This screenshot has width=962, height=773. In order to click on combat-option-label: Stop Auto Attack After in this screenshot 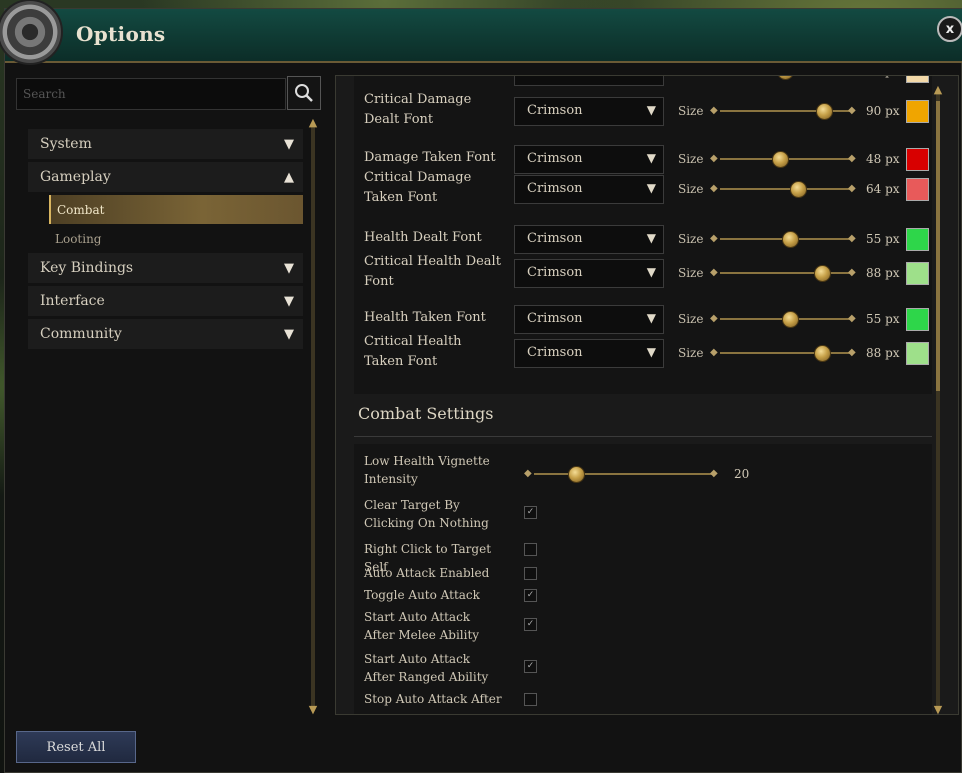, I will do `click(433, 699)`.